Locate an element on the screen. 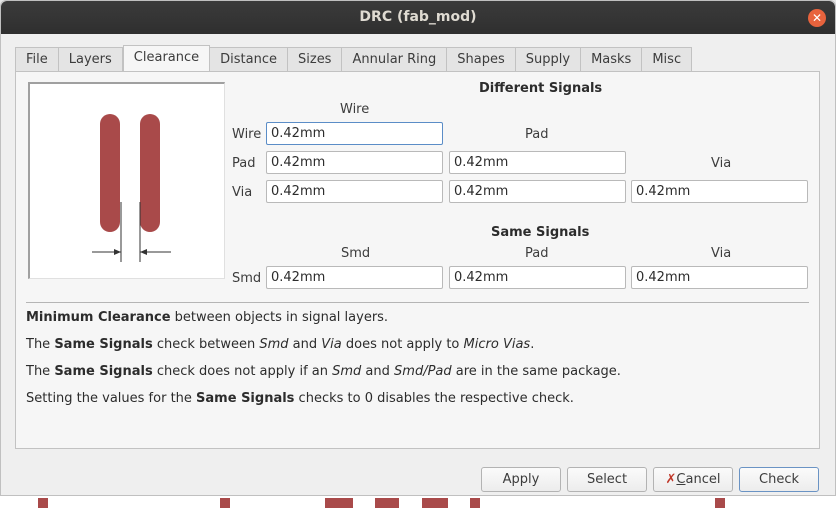 Image resolution: width=836 pixels, height=508 pixels. tab-file: File is located at coordinates (37, 60).